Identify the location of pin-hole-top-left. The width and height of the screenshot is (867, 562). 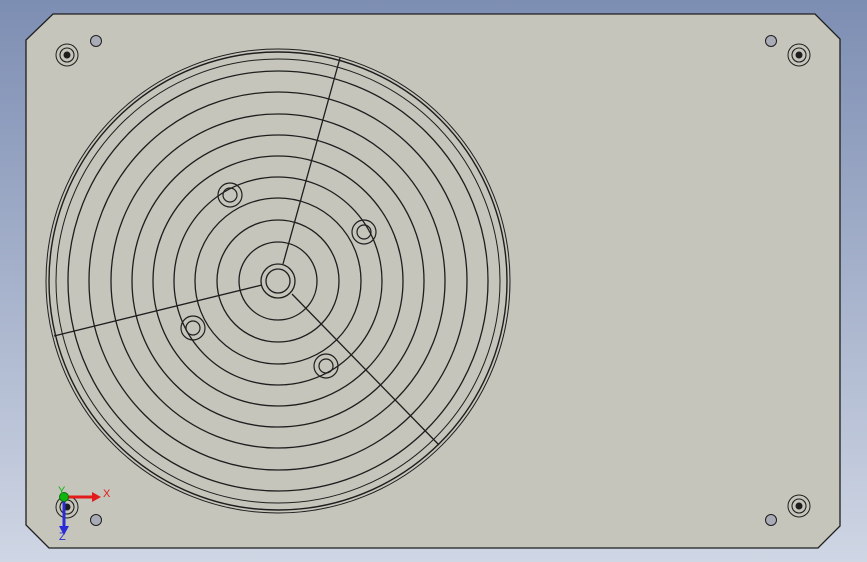
(96, 41).